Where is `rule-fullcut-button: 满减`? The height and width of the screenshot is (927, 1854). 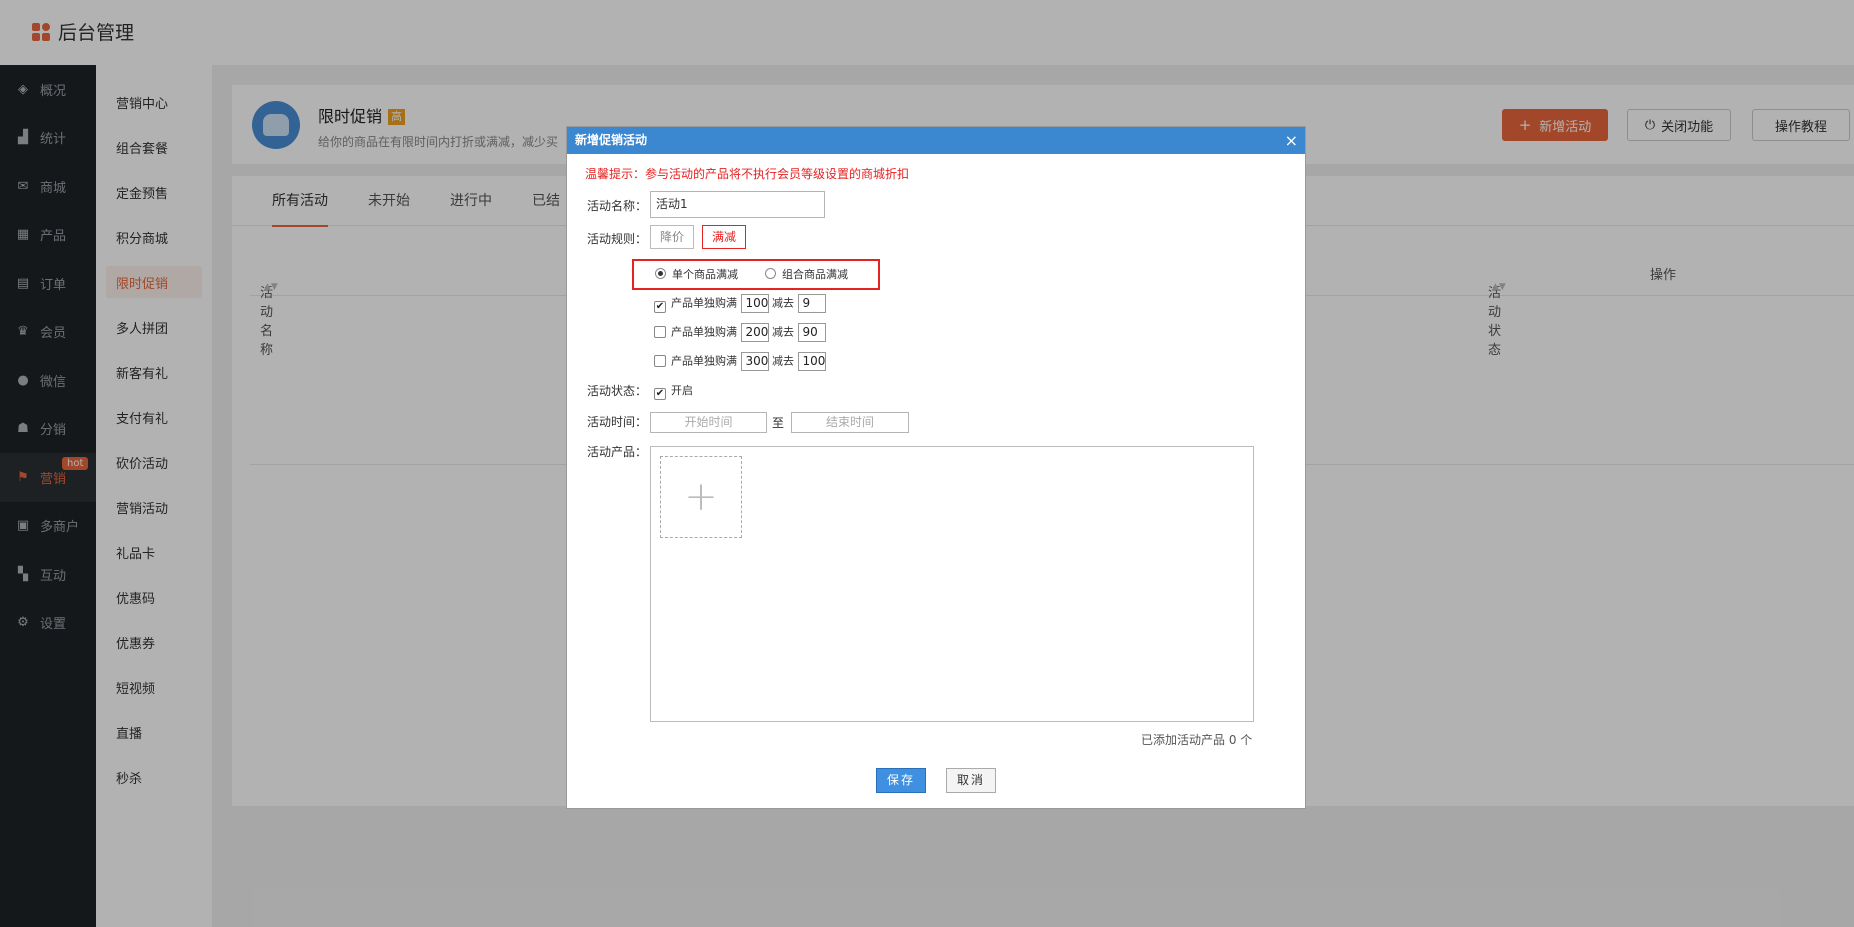 rule-fullcut-button: 满减 is located at coordinates (724, 237).